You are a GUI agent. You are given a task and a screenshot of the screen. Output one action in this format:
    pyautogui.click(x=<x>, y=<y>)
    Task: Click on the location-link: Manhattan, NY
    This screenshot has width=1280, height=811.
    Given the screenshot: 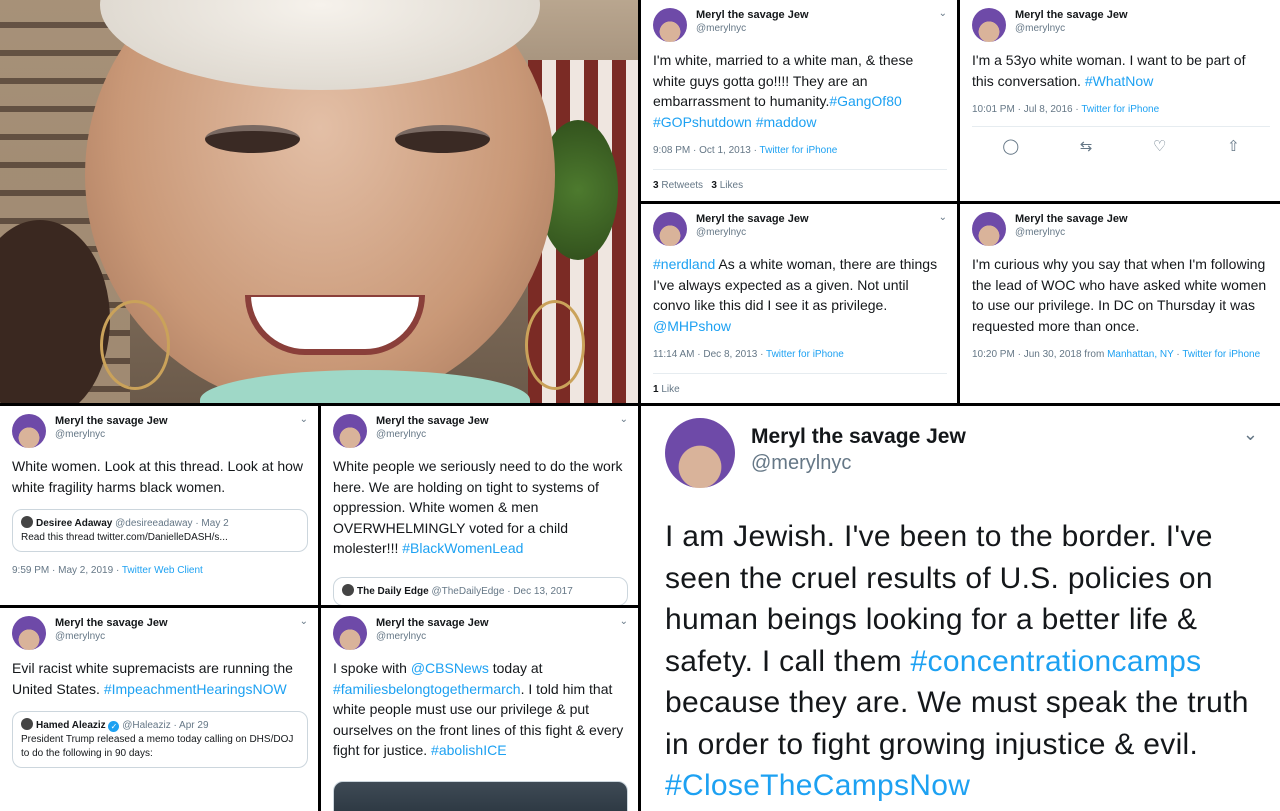 What is the action you would take?
    pyautogui.click(x=1140, y=354)
    